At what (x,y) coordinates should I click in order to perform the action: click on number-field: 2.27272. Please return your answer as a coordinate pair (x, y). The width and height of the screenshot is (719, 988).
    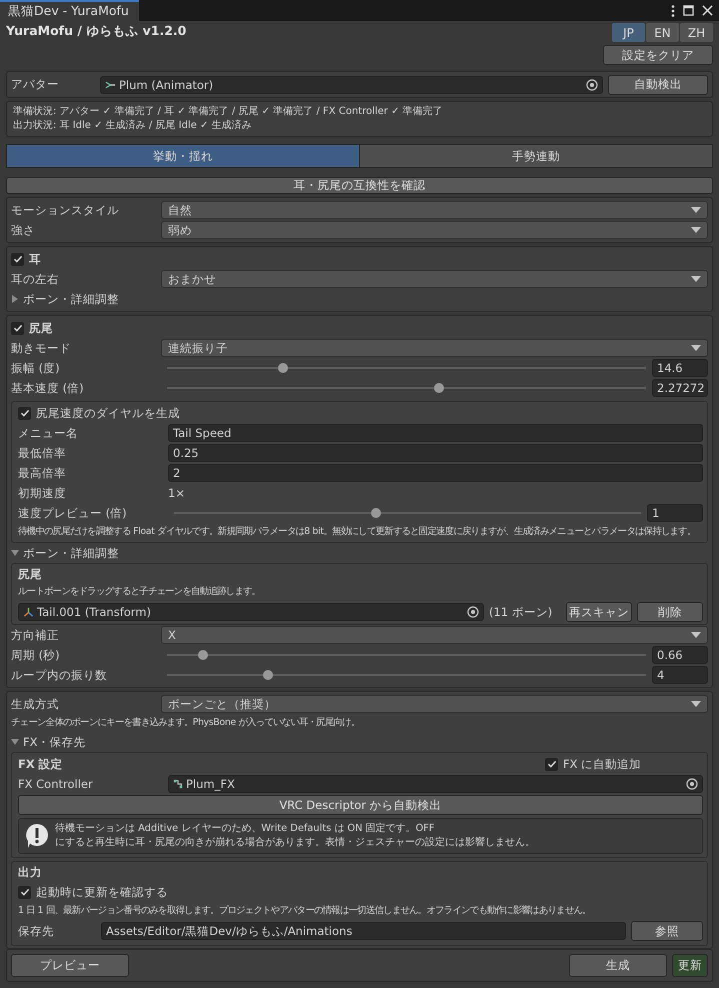
    Looking at the image, I should click on (680, 388).